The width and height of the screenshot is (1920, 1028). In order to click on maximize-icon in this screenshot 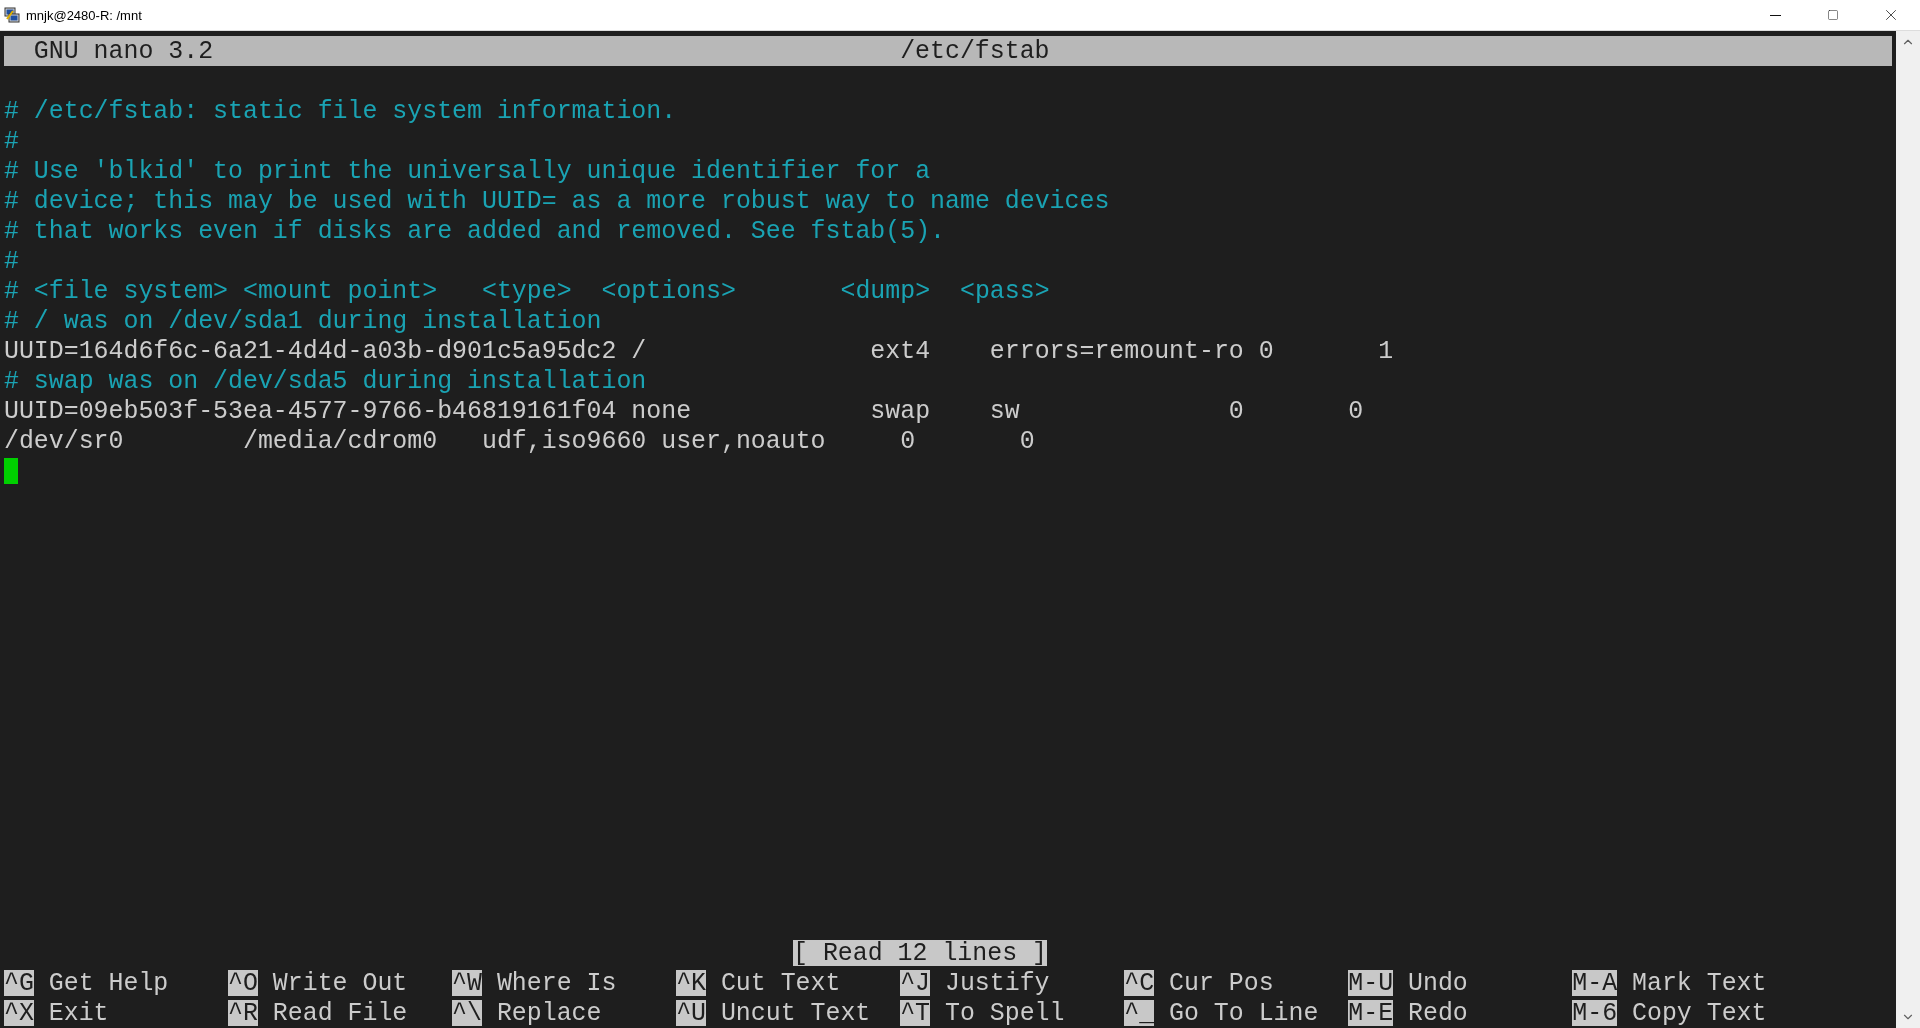, I will do `click(1833, 15)`.